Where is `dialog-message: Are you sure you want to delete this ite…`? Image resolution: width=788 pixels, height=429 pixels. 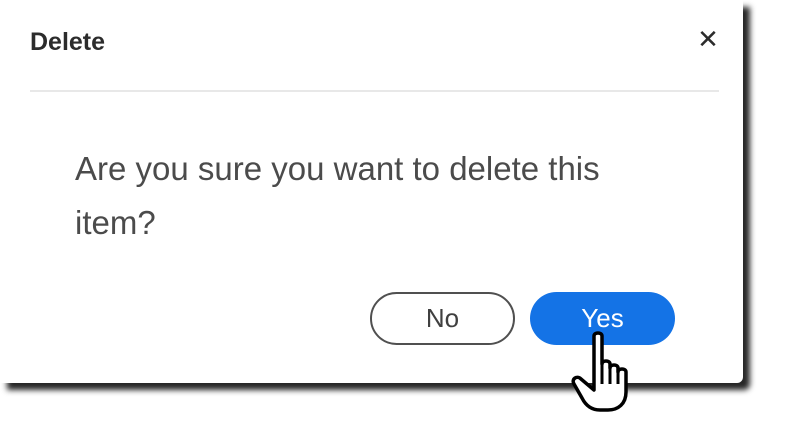
dialog-message: Are you sure you want to delete this ite… is located at coordinates (337, 195).